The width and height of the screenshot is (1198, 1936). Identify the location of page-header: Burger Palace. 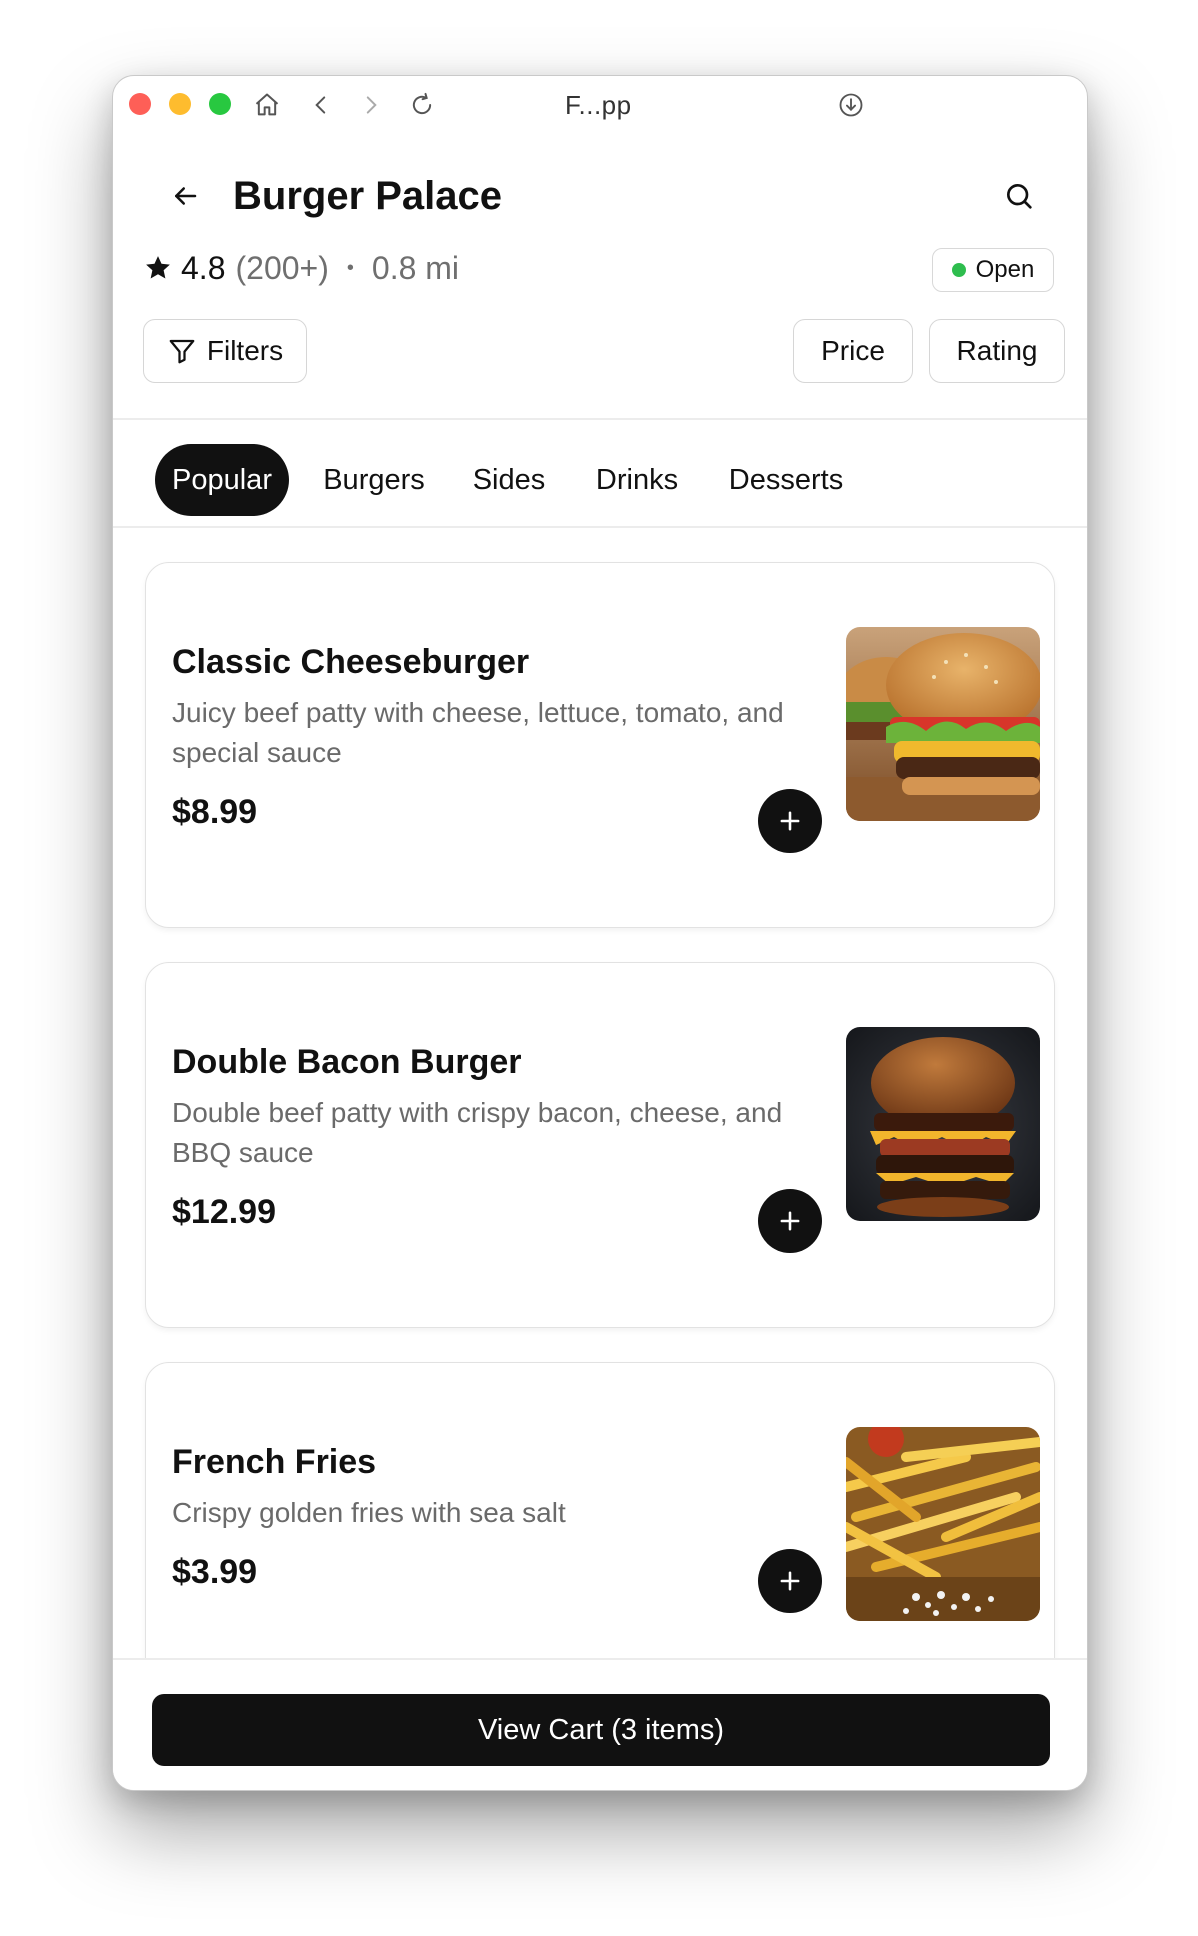
(600, 196).